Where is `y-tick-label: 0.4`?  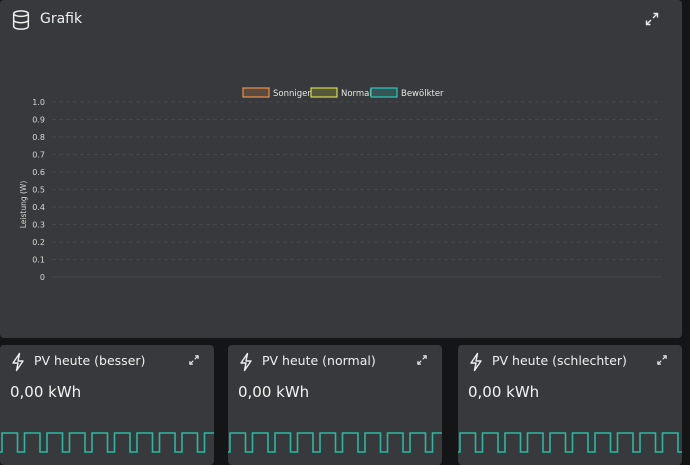
y-tick-label: 0.4 is located at coordinates (38, 207).